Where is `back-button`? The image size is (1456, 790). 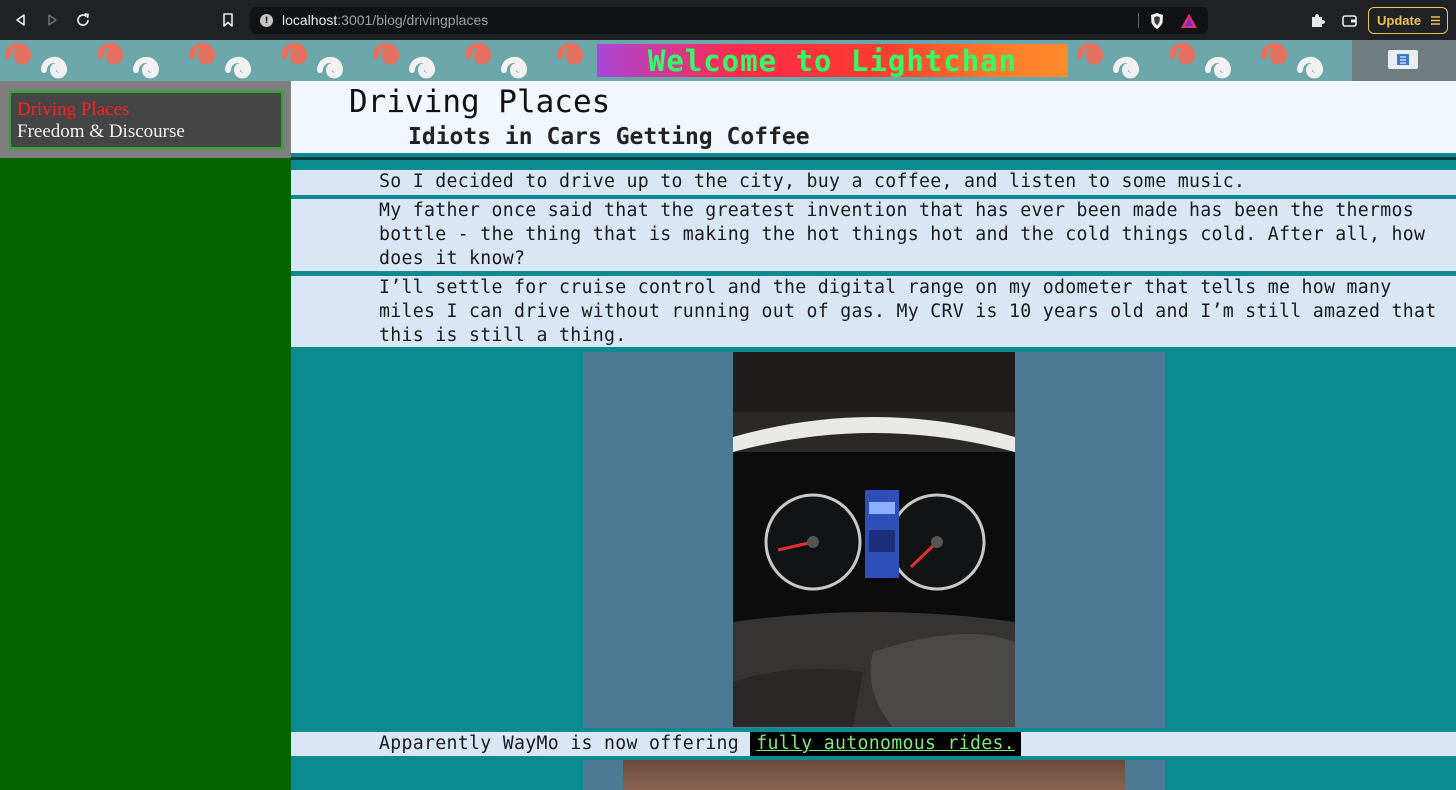 back-button is located at coordinates (21, 20).